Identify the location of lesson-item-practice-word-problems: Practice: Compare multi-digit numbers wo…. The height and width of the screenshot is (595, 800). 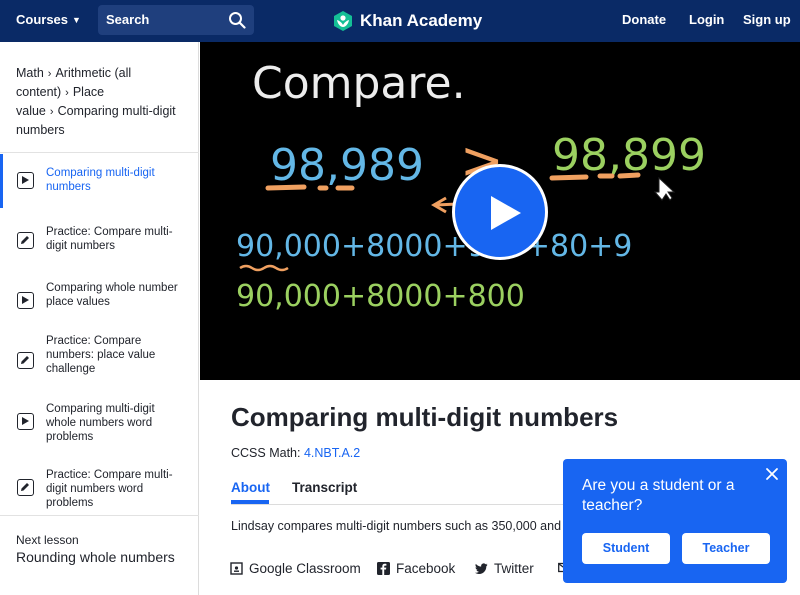
(99, 498).